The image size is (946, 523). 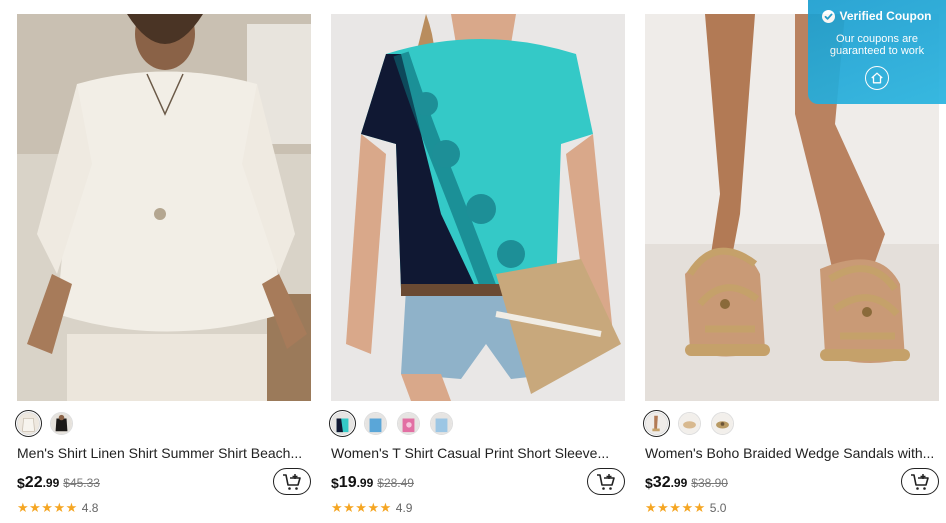 What do you see at coordinates (792, 483) in the screenshot?
I see `price-row: $ 32 .99 $38.90` at bounding box center [792, 483].